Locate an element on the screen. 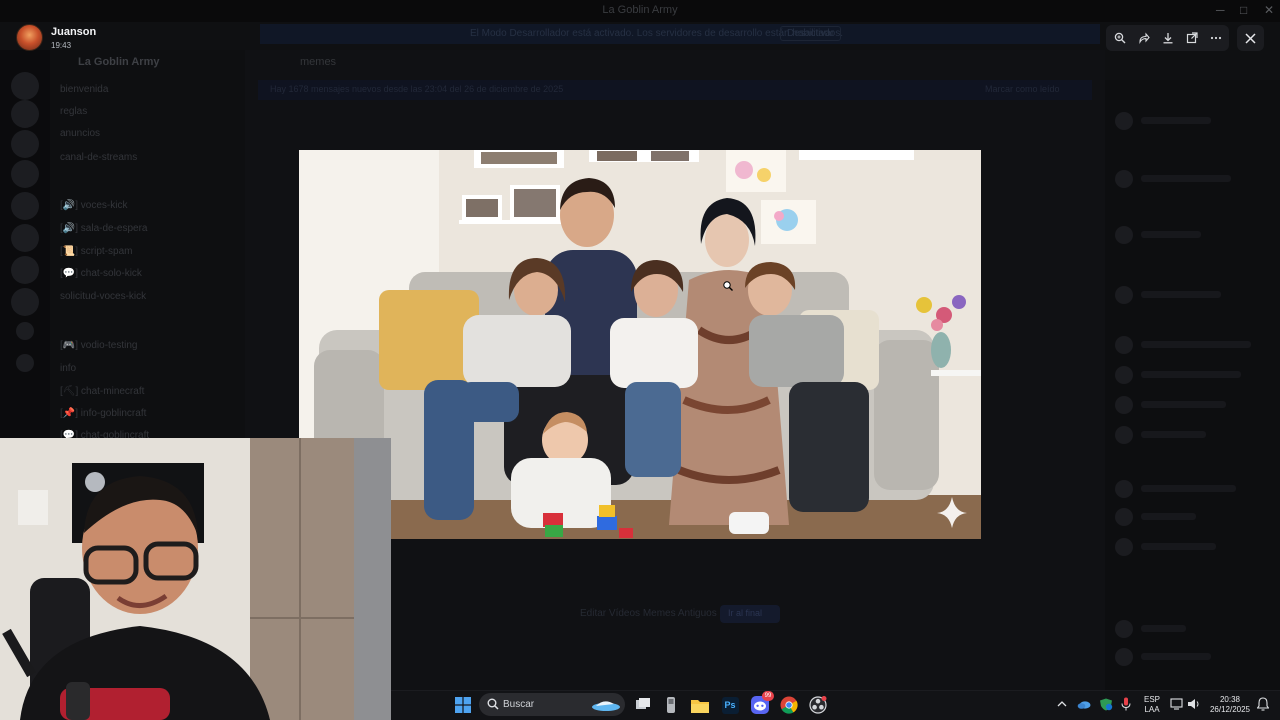 The image size is (1280, 720). clock-date: 26/12/2025 is located at coordinates (1230, 709).